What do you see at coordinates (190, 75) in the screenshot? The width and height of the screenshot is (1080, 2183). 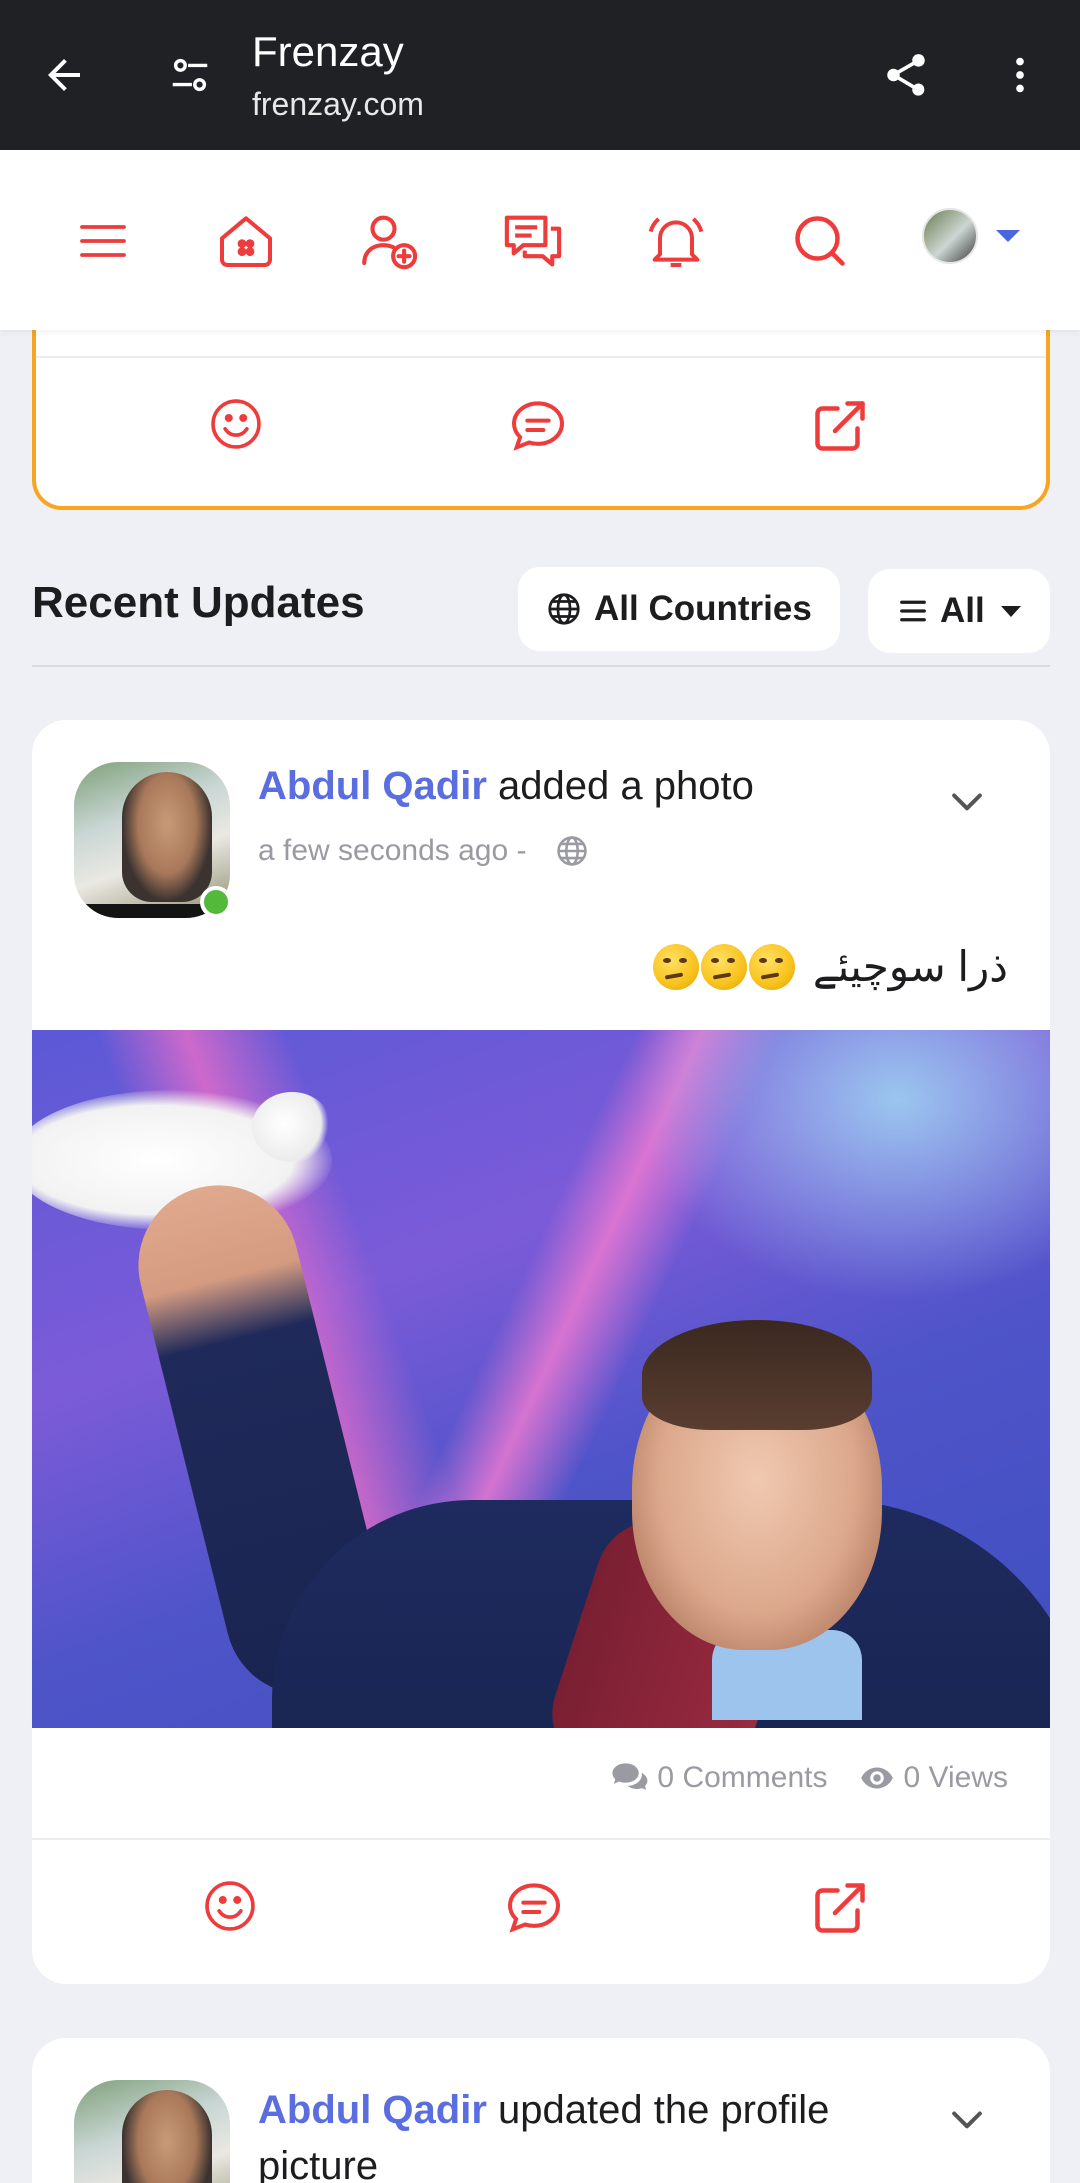 I see `site-settings-icon` at bounding box center [190, 75].